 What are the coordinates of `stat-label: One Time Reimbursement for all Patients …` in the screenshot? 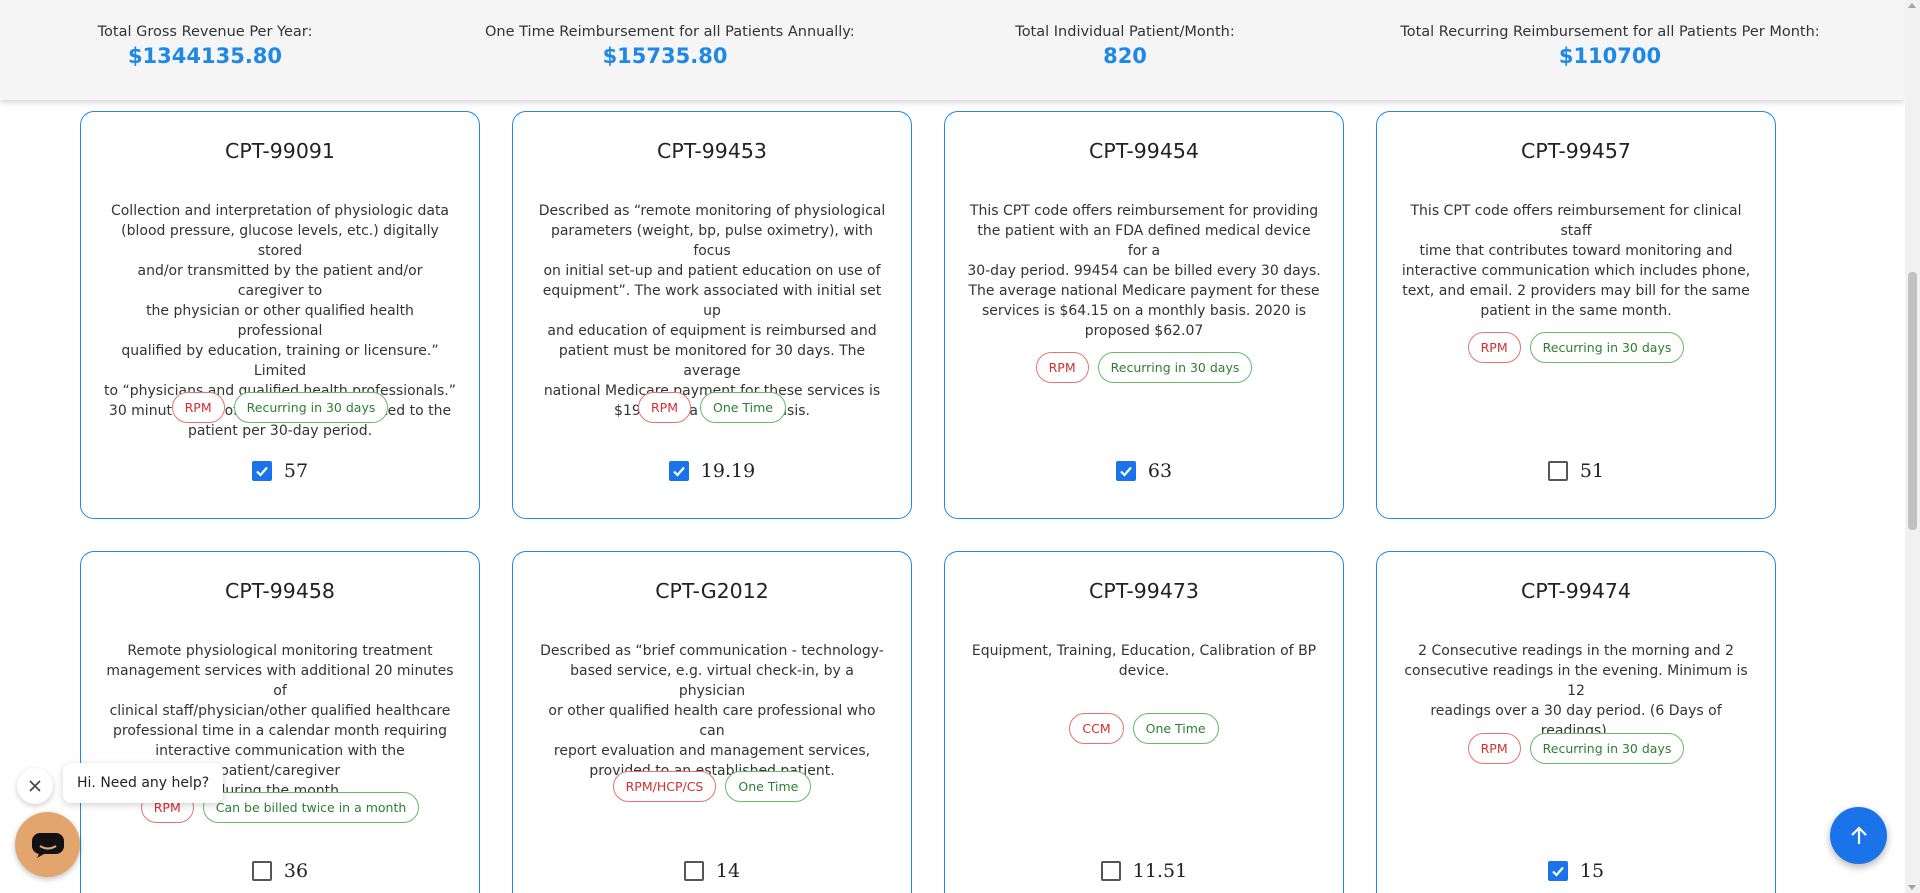 It's located at (670, 32).